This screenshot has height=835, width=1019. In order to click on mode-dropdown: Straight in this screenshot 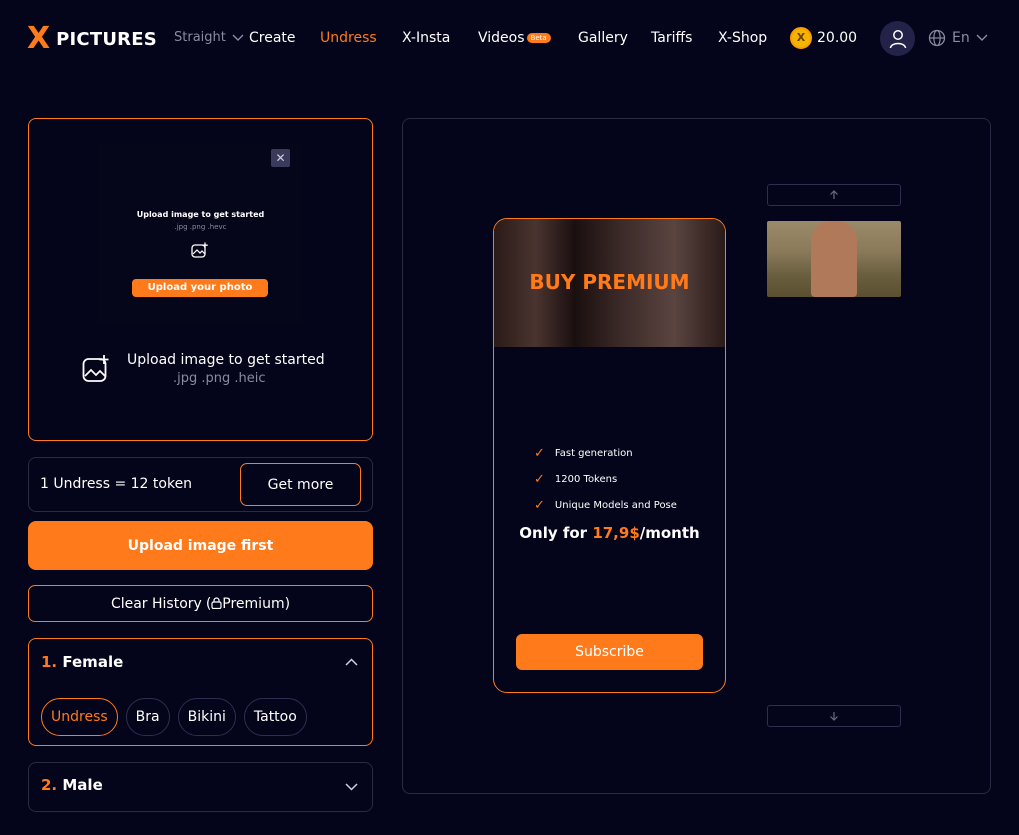, I will do `click(209, 37)`.